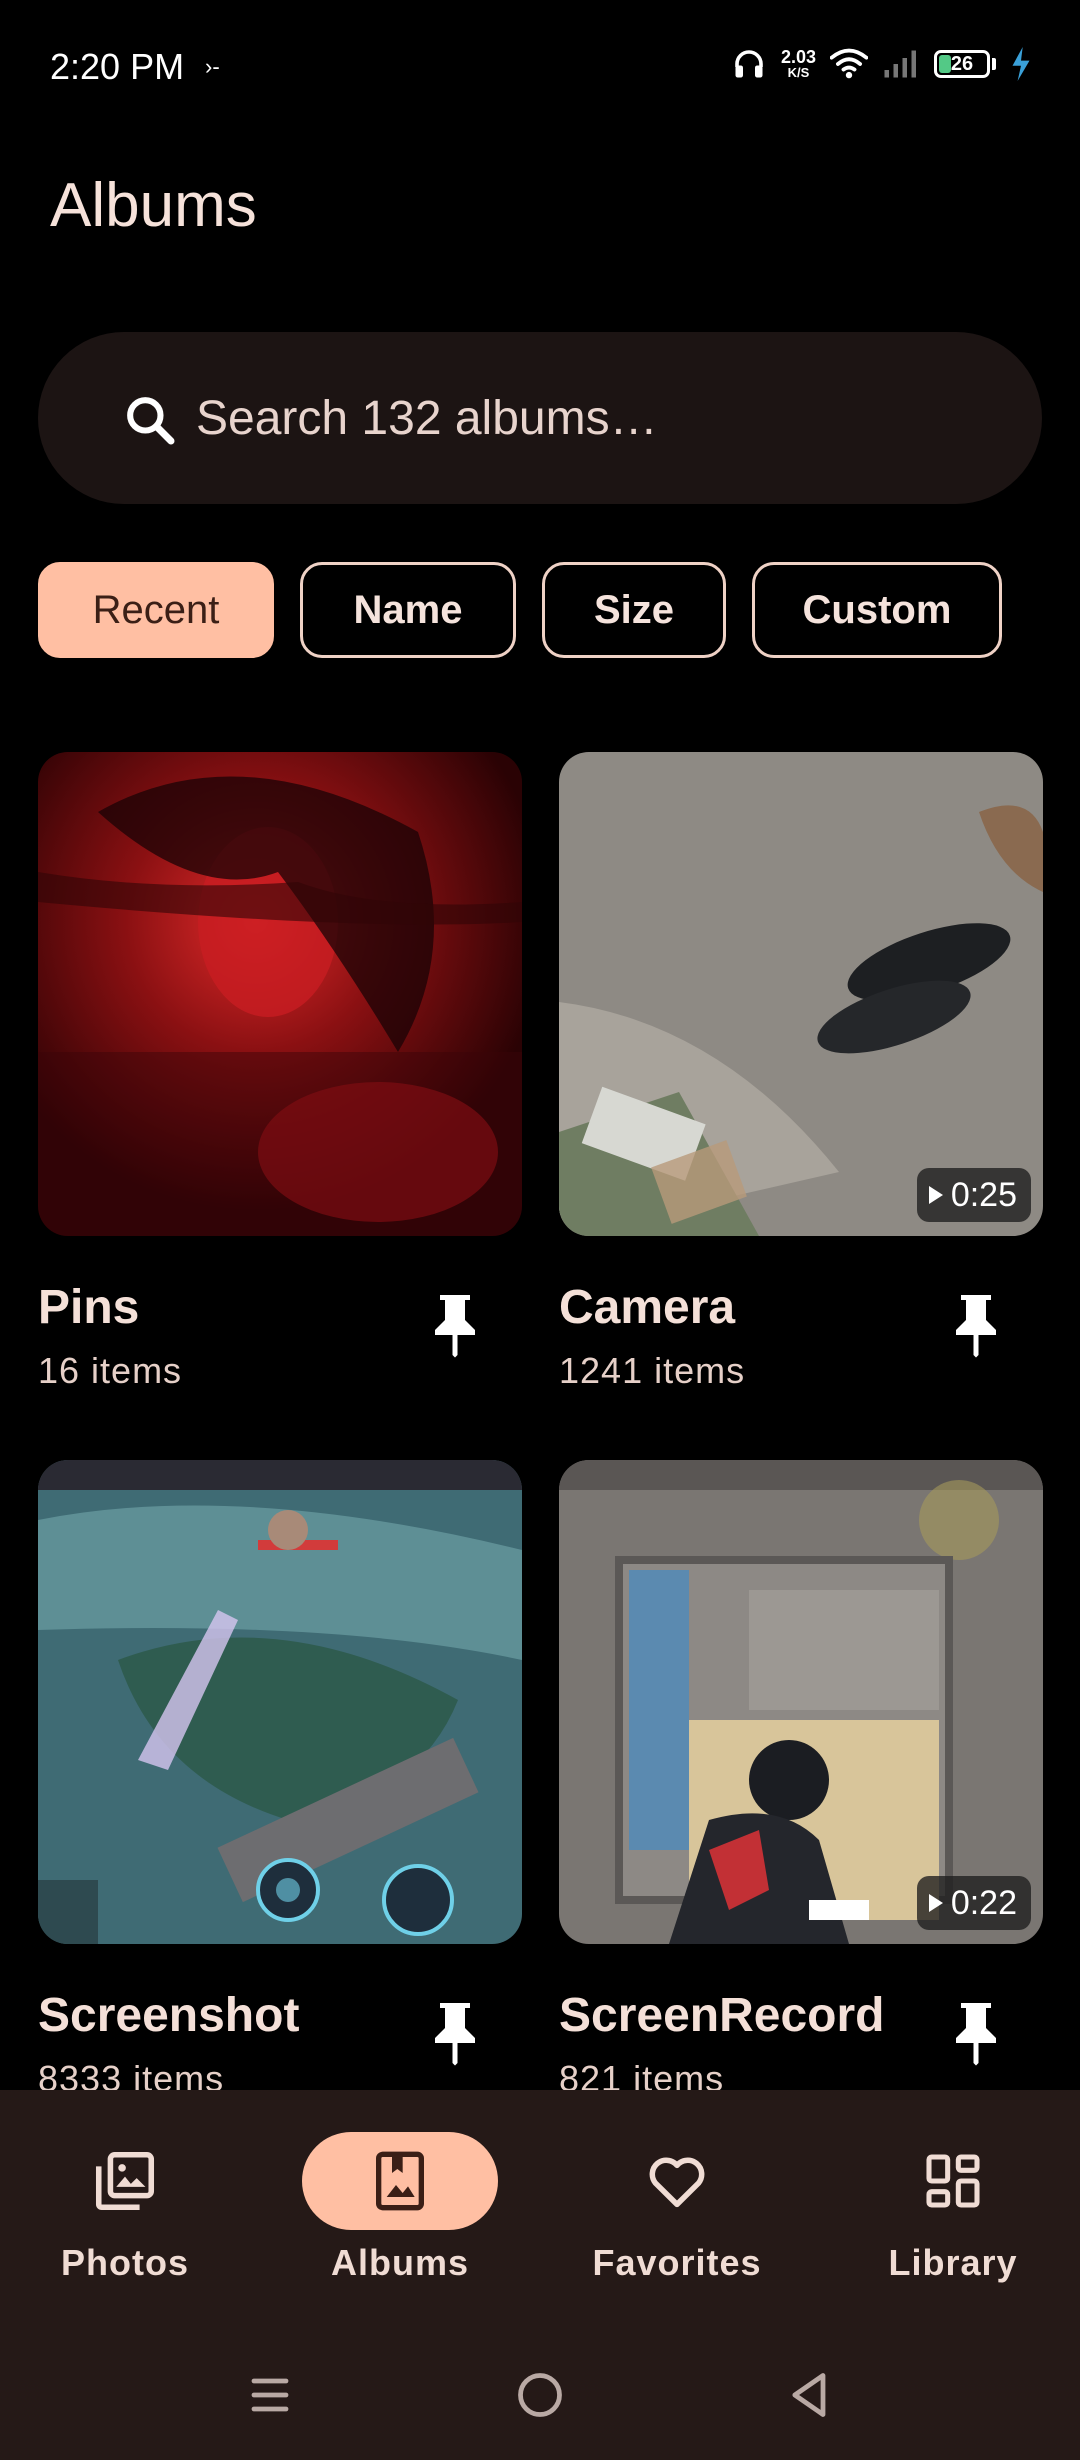  I want to click on photos-icon, so click(125, 2181).